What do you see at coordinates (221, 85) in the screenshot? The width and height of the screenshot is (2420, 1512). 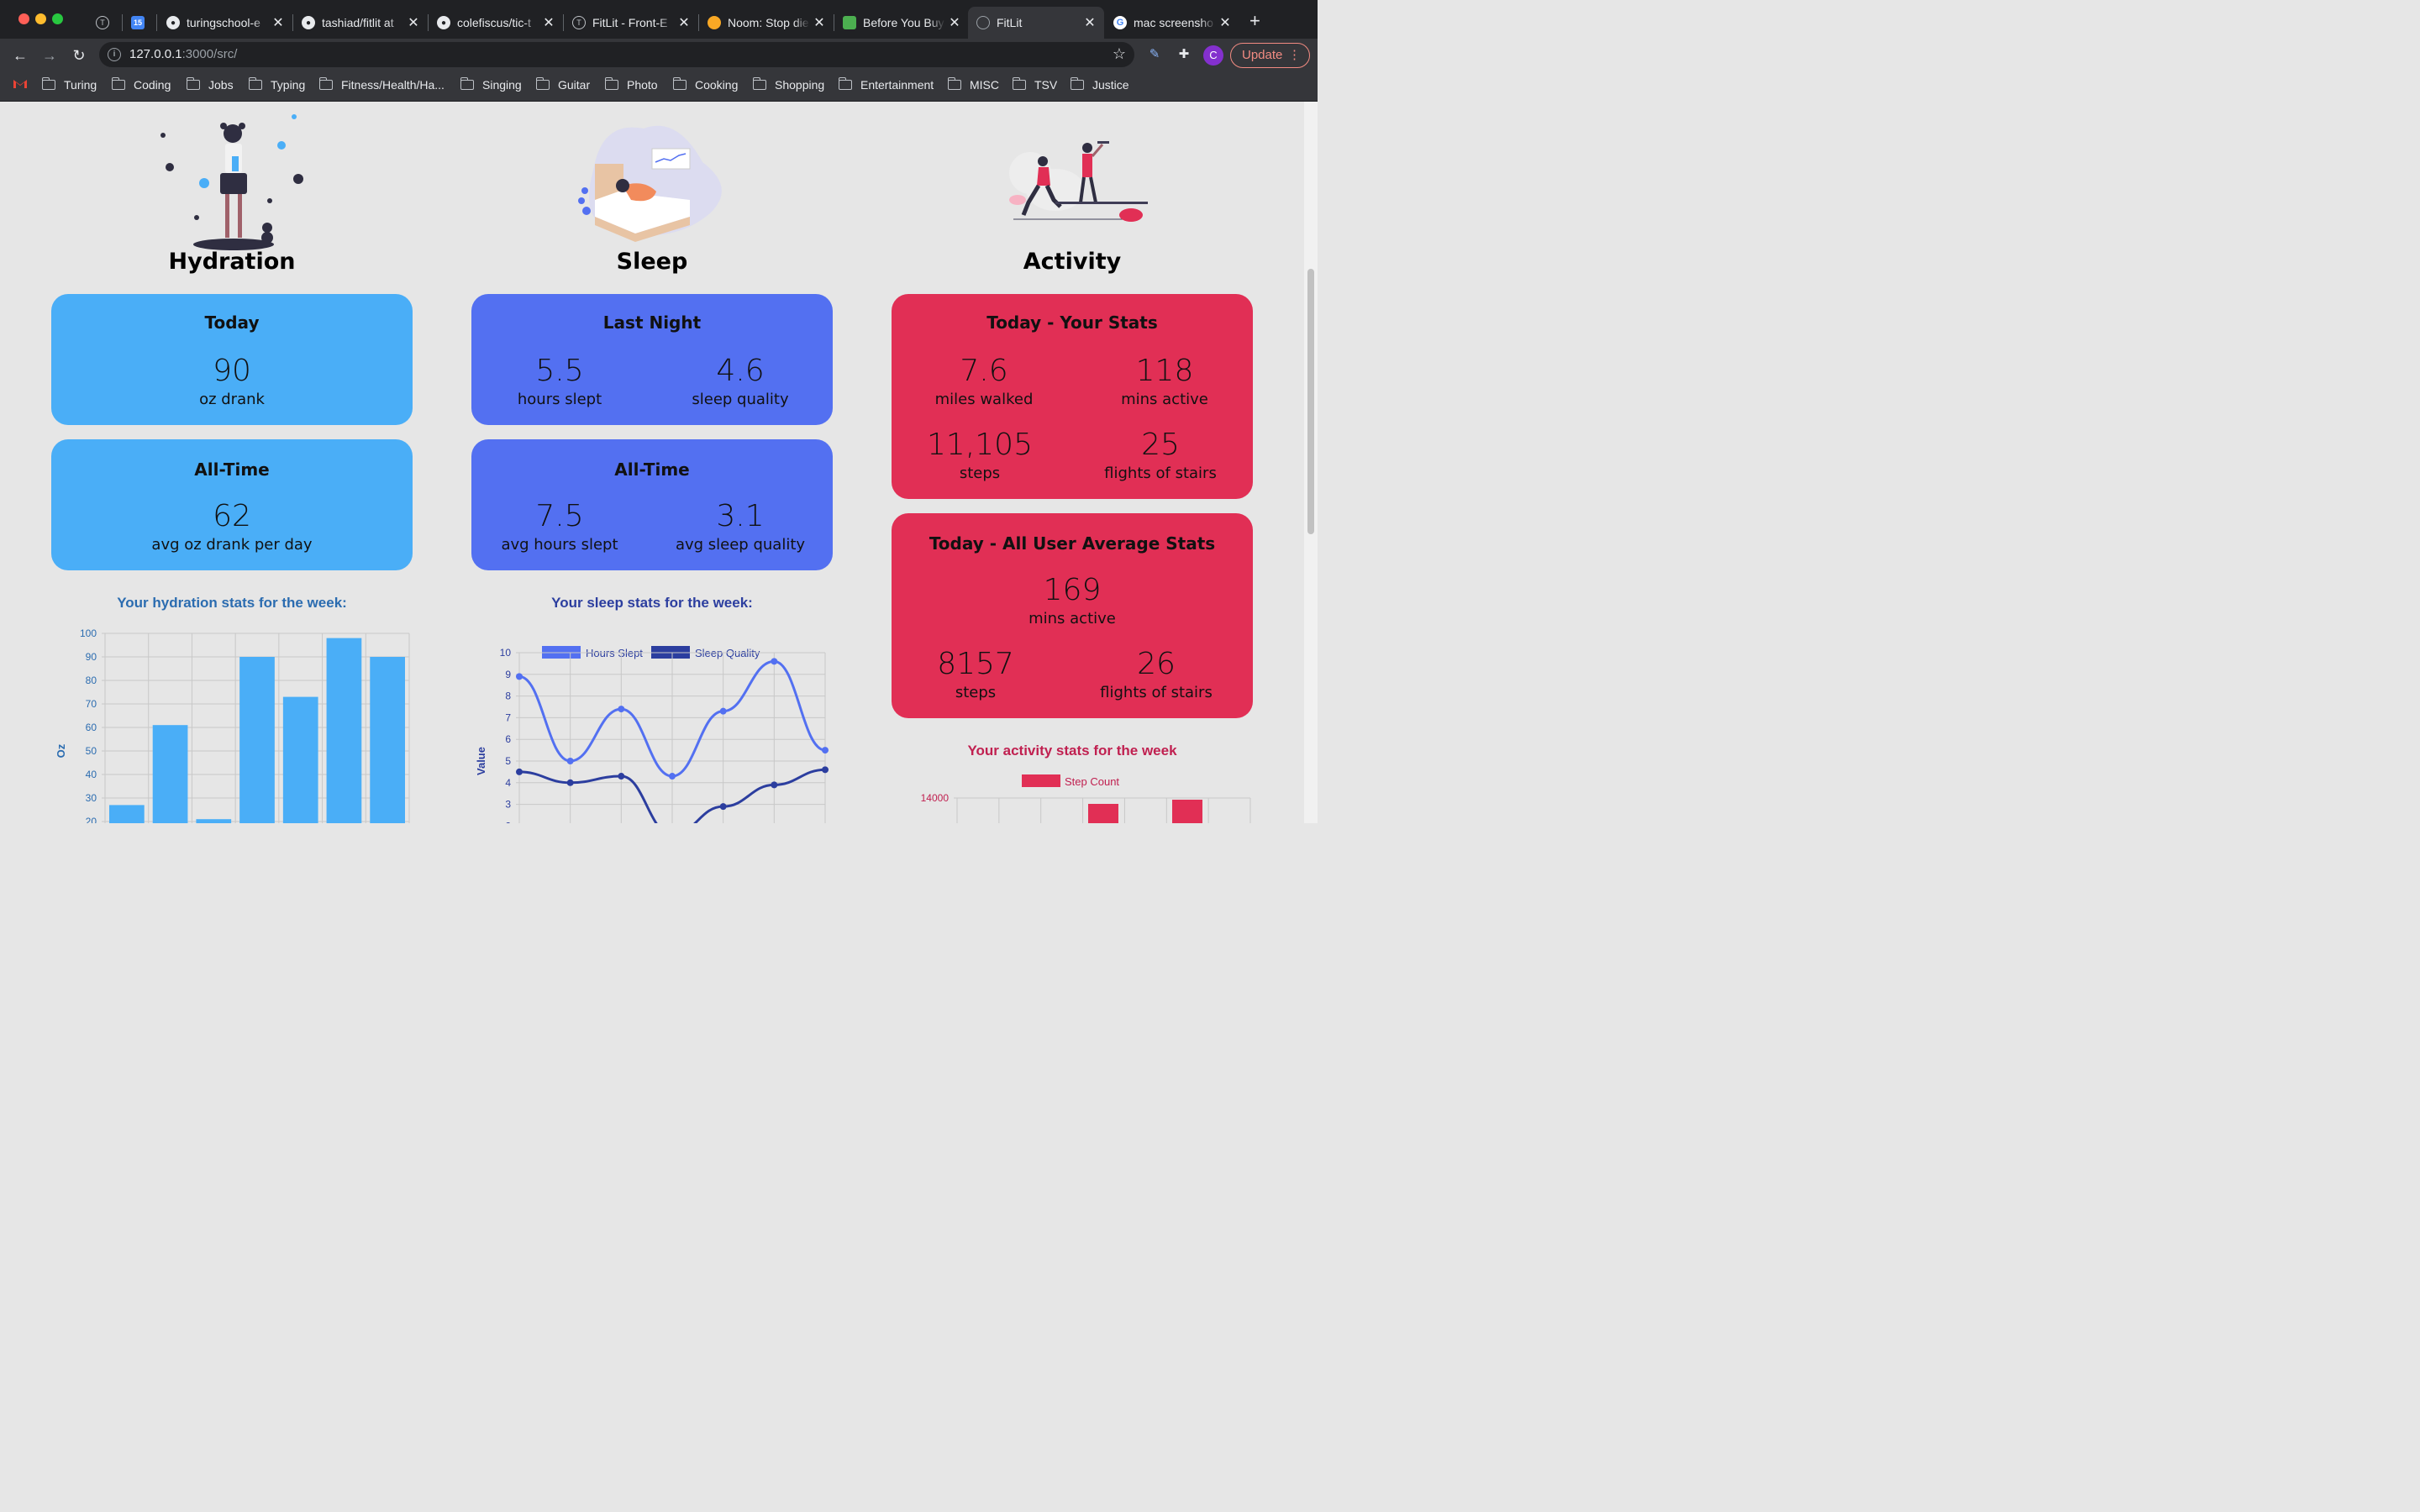 I see `bookmark-label: Jobs` at bounding box center [221, 85].